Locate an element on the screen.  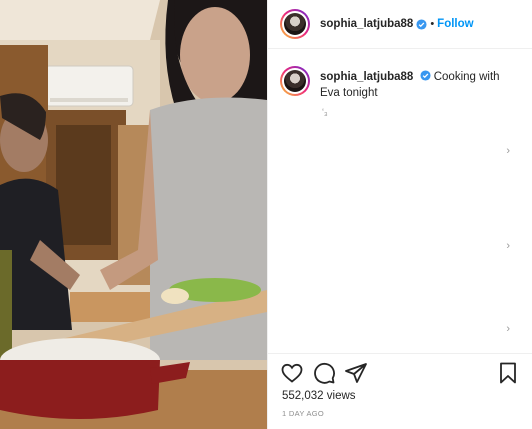
paper-plane-icon is located at coordinates (356, 372).